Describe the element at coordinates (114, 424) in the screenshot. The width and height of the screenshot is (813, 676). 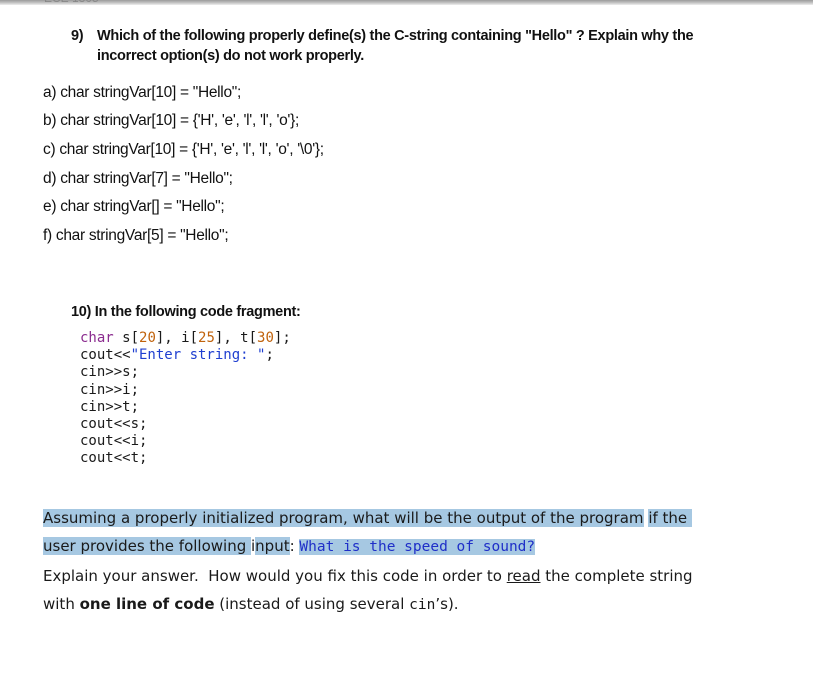
I see `code-line: cout<<s;` at that location.